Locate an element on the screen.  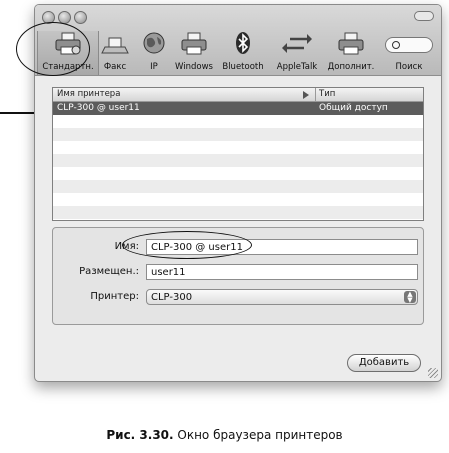
toolbar-item-more: Дополнит. is located at coordinates (351, 53).